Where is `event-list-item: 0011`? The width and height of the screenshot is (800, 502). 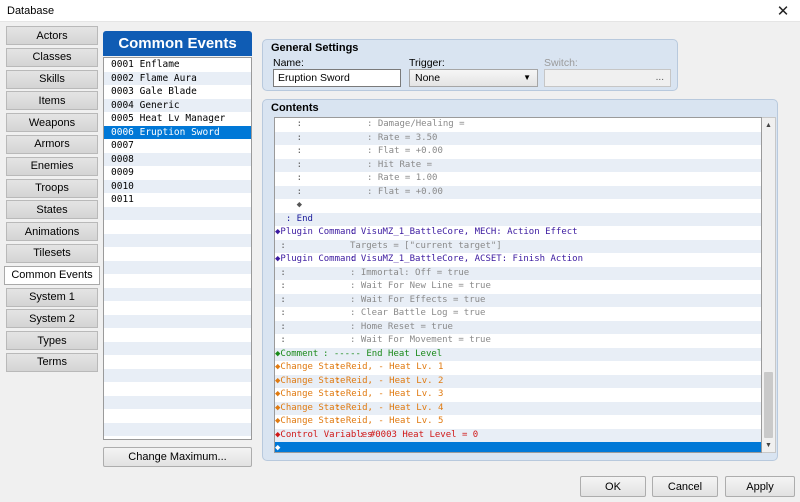
event-list-item: 0011 is located at coordinates (177, 200).